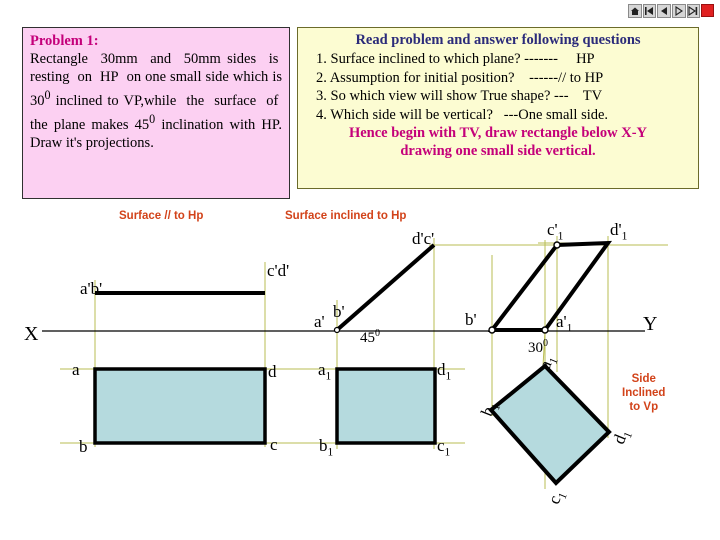  Describe the element at coordinates (423, 238) in the screenshot. I see `stage2-fv-label-dc: d'c'` at that location.